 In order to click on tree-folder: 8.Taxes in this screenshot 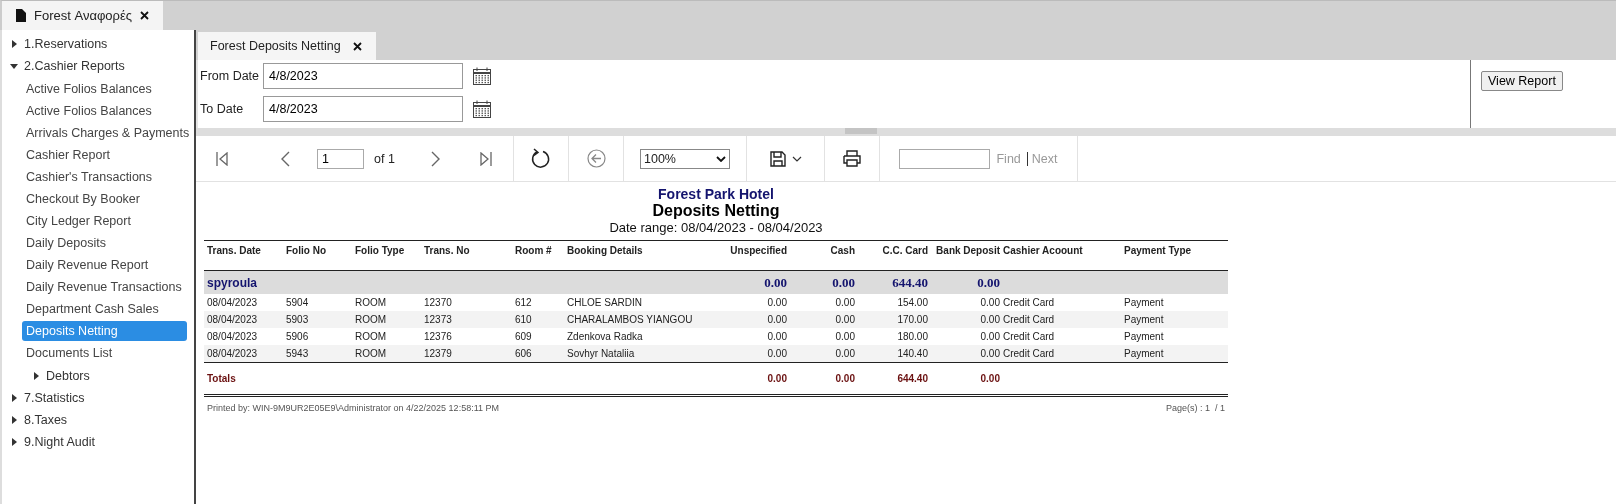, I will do `click(46, 420)`.